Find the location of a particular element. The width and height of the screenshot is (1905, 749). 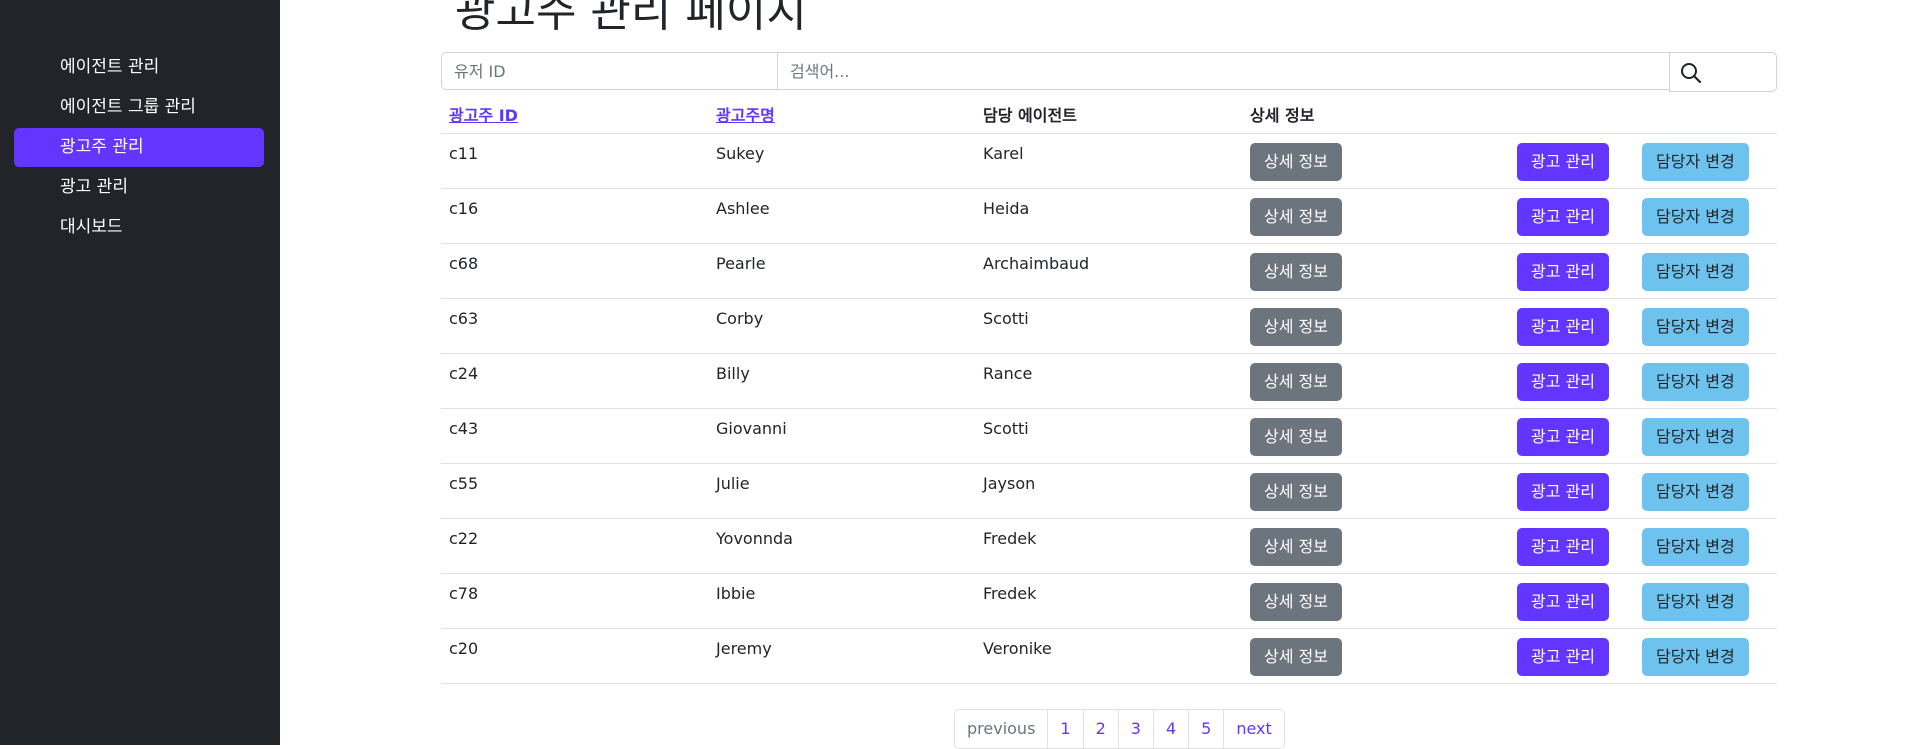

sidebar-item-dashboard: 대시보드 is located at coordinates (139, 227).